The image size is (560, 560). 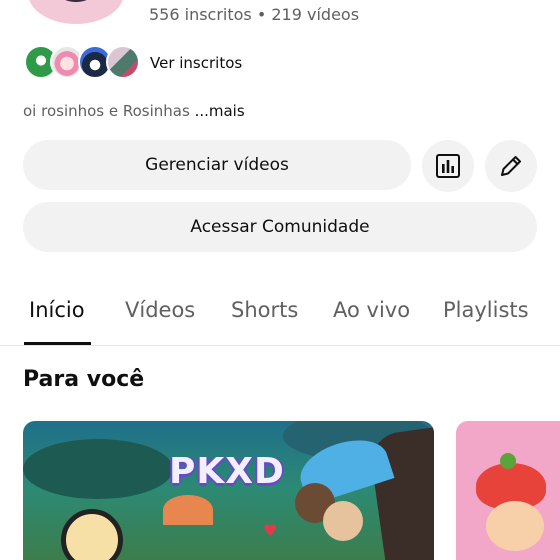 What do you see at coordinates (486, 310) in the screenshot?
I see `tab-playlists: Playlists` at bounding box center [486, 310].